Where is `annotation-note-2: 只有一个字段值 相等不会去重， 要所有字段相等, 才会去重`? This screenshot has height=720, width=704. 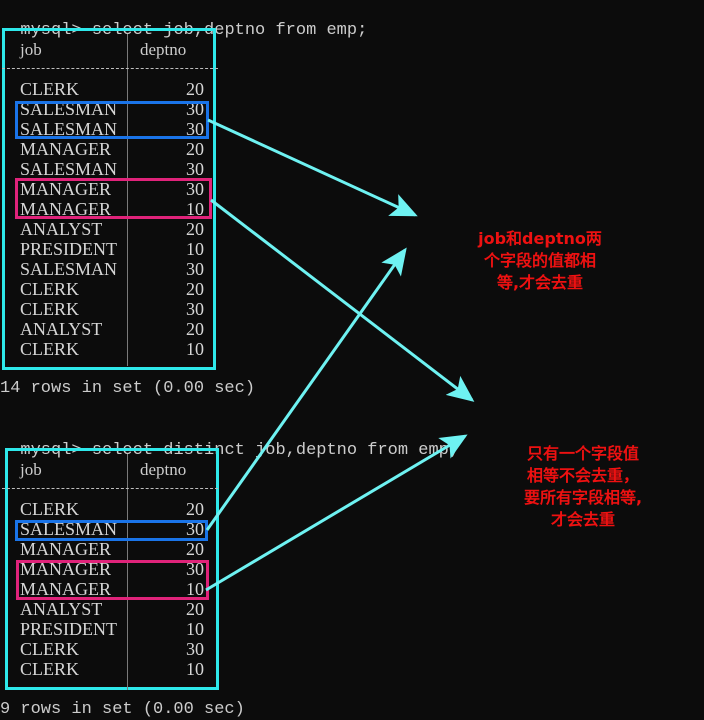 annotation-note-2: 只有一个字段值 相等不会去重， 要所有字段相等, 才会去重 is located at coordinates (583, 487).